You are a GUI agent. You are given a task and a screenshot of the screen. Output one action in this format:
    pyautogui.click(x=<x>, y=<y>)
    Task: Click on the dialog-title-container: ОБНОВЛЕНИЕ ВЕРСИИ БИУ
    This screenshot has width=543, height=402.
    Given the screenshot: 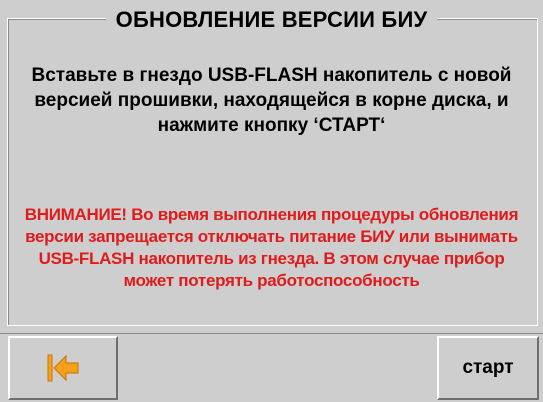 What is the action you would take?
    pyautogui.click(x=271, y=20)
    